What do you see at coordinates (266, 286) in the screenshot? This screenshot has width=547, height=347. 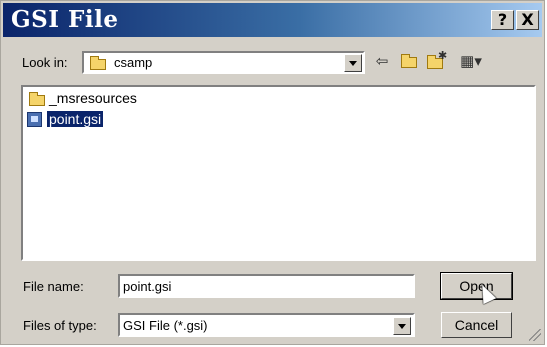 I see `file-name-input: point.gsi` at bounding box center [266, 286].